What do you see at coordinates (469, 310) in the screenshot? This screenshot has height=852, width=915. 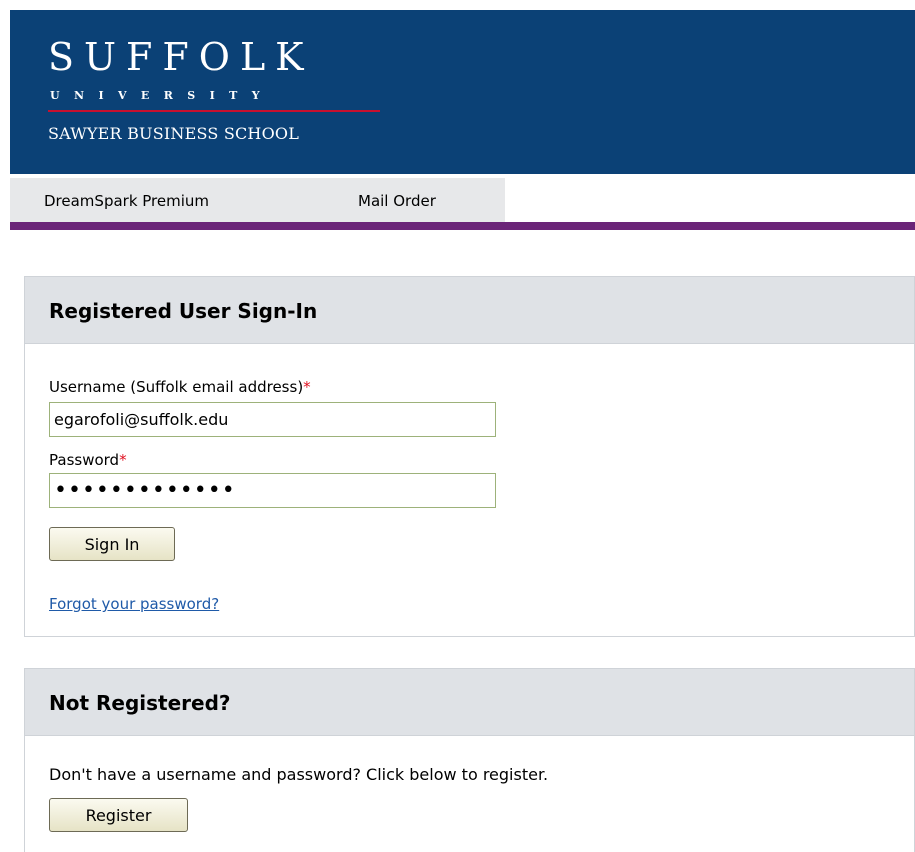 I see `signin-panel-header: Registered User Sign-In` at bounding box center [469, 310].